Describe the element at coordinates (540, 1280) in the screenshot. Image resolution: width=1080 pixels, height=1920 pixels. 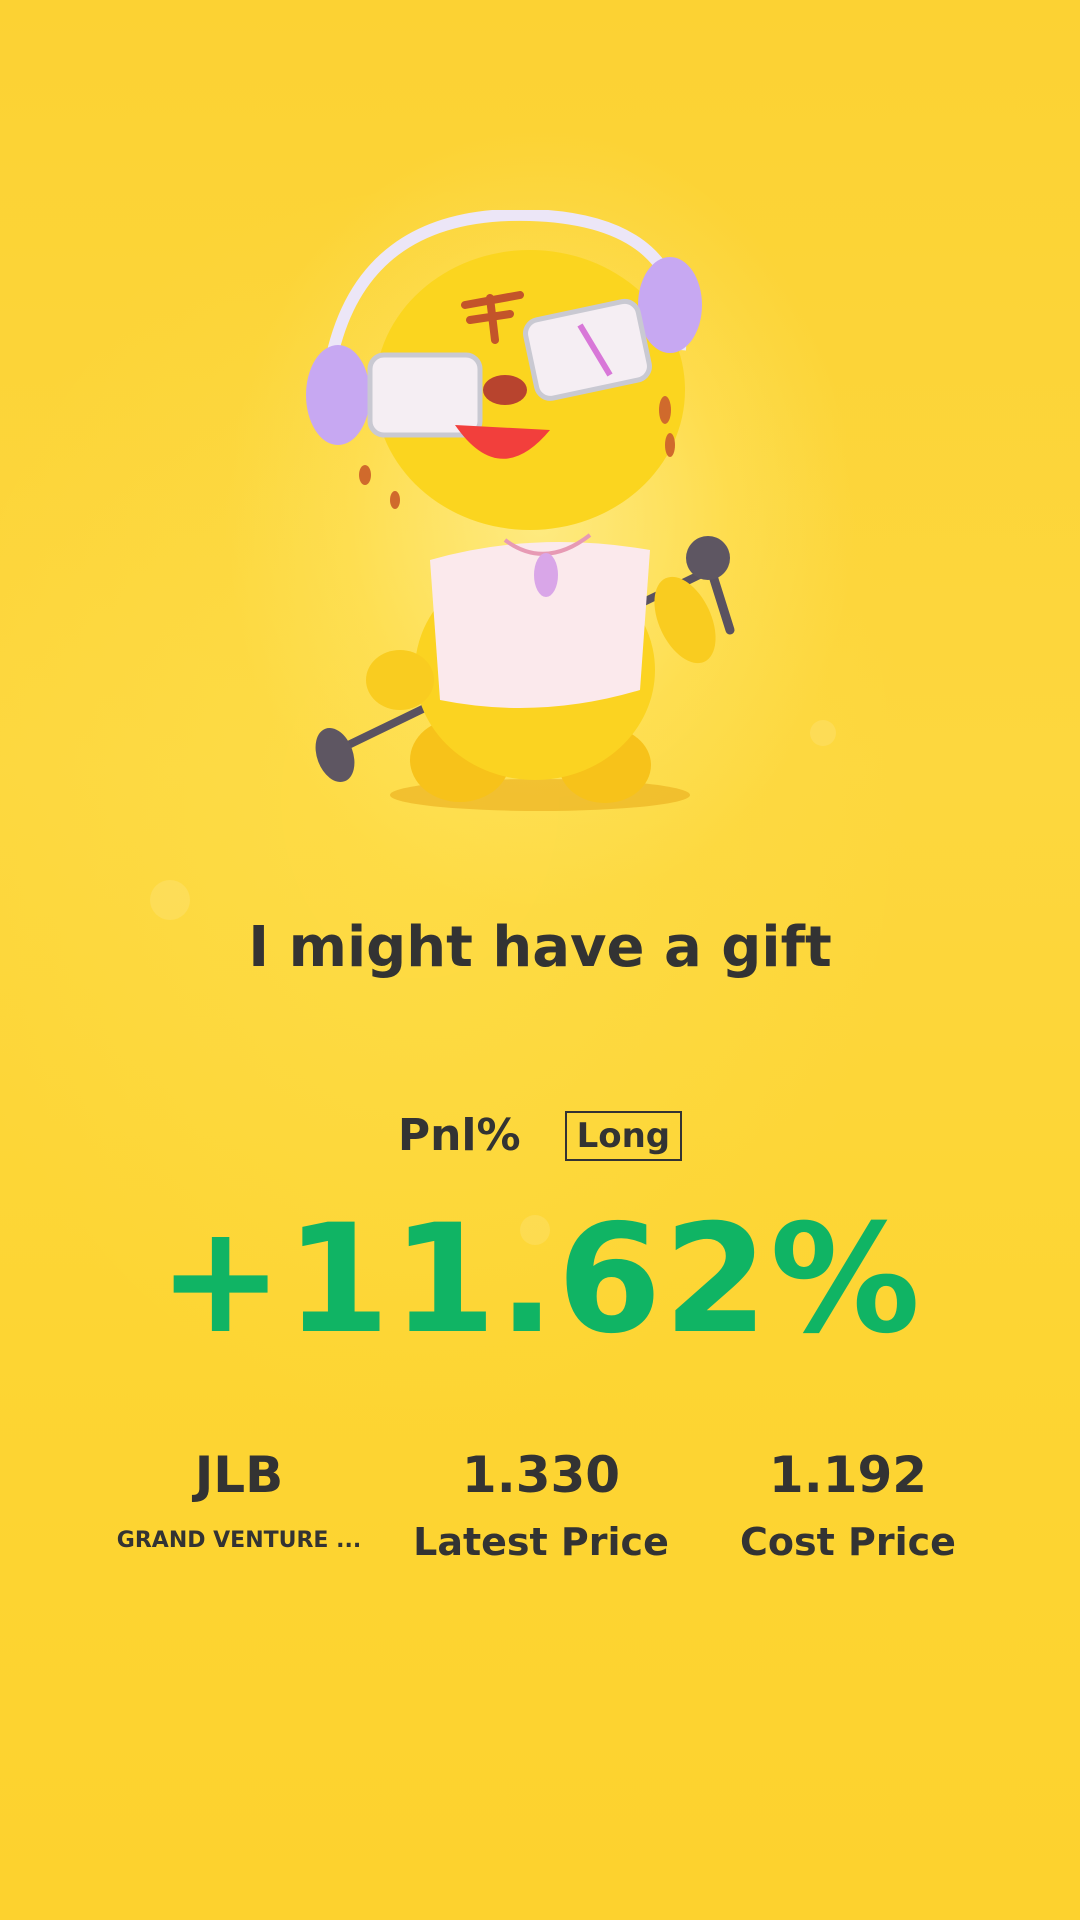
I see `pnl-percentage: +11.62%` at that location.